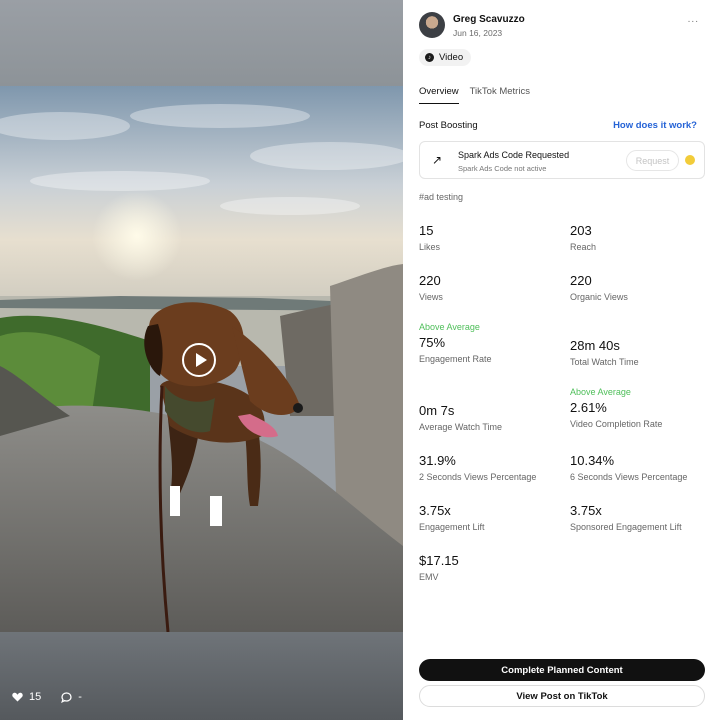  What do you see at coordinates (626, 517) in the screenshot?
I see `metric-sponsored-engagement-lift: 3.75x Sponsored Engagement Lift` at bounding box center [626, 517].